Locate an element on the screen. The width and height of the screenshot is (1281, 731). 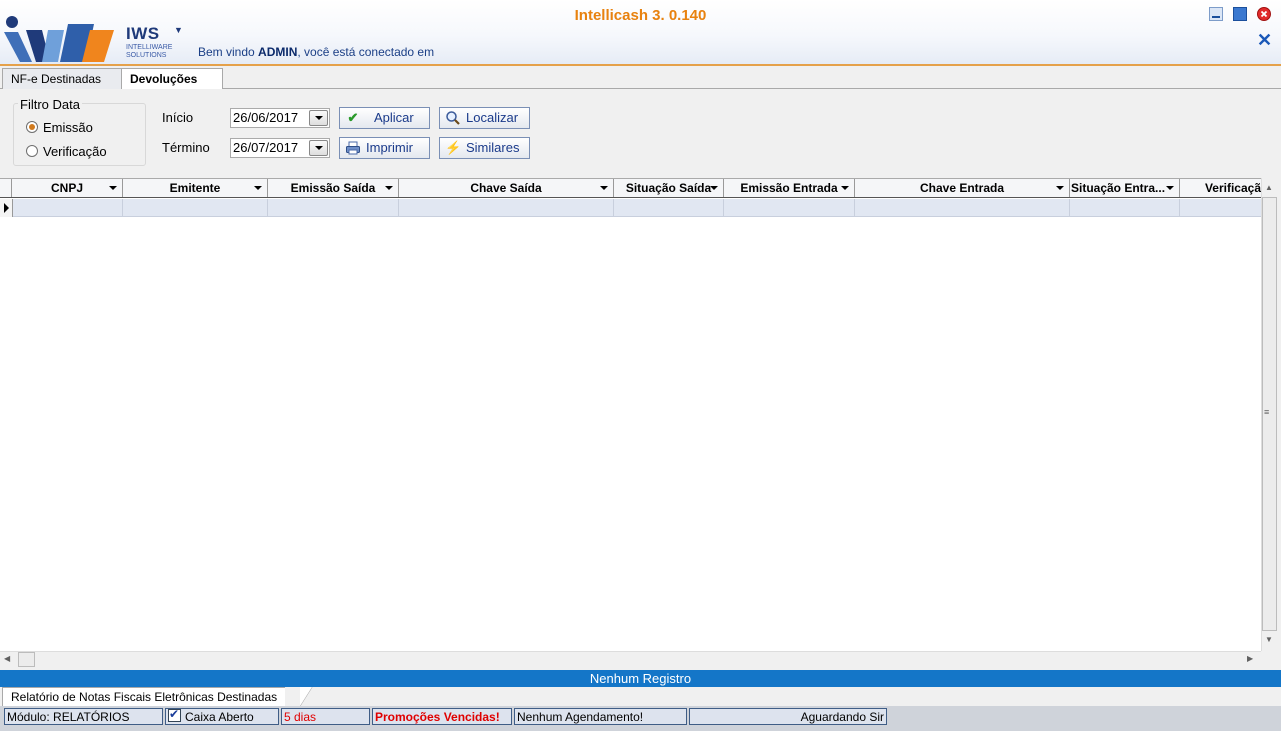
scroll-left-icon: ◀ is located at coordinates (7, 658).